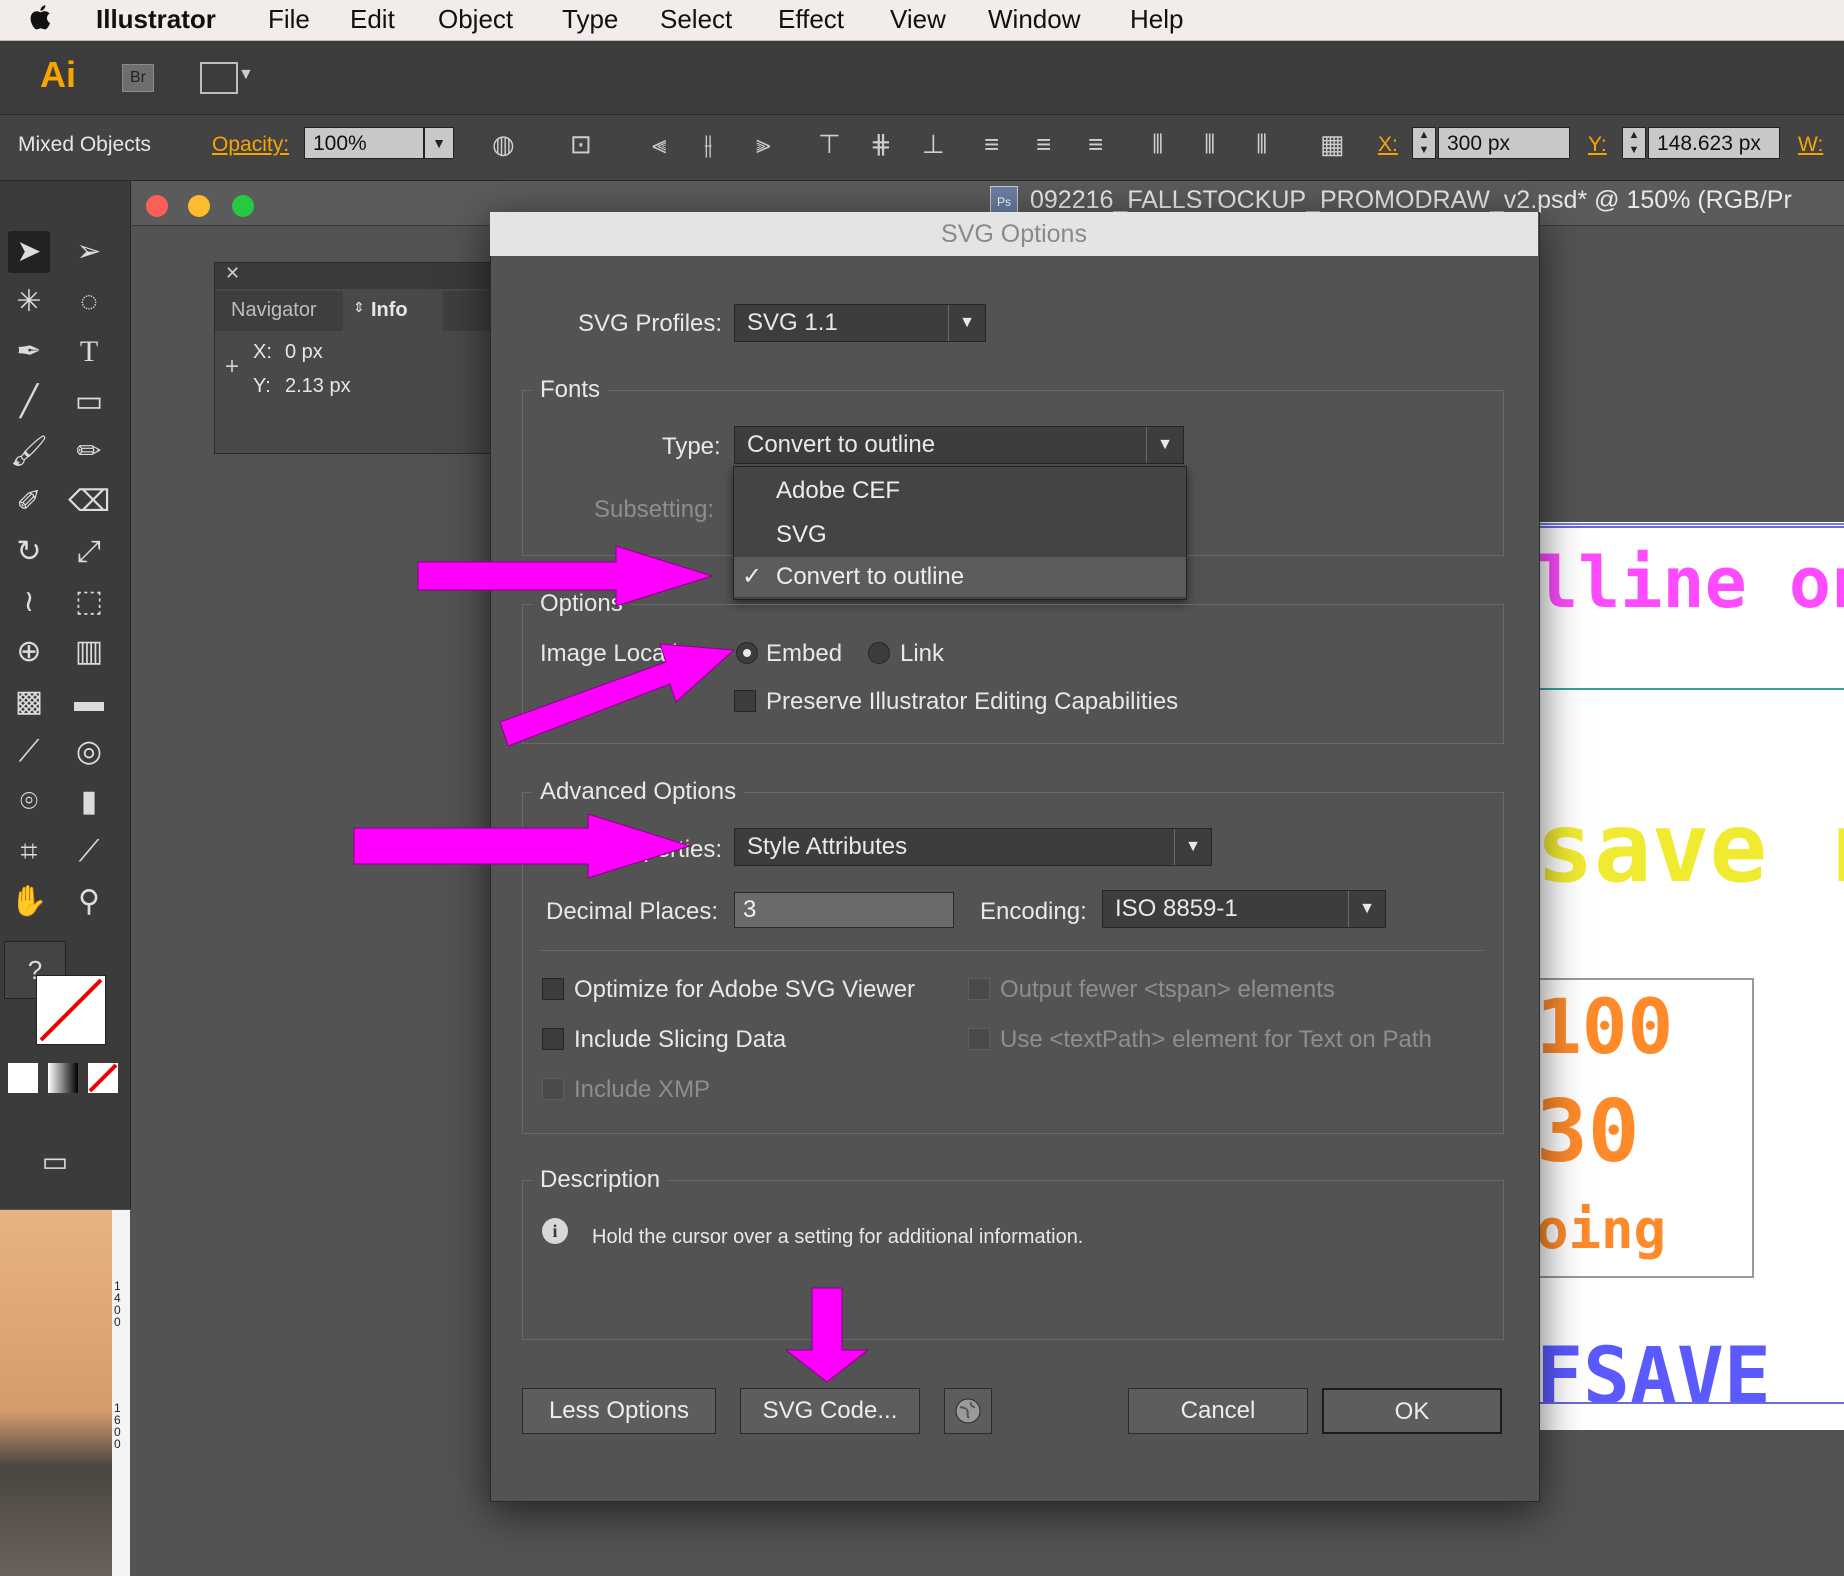 The height and width of the screenshot is (1576, 1844). What do you see at coordinates (829, 144) in the screenshot?
I see `align-top-icon: ⊤` at bounding box center [829, 144].